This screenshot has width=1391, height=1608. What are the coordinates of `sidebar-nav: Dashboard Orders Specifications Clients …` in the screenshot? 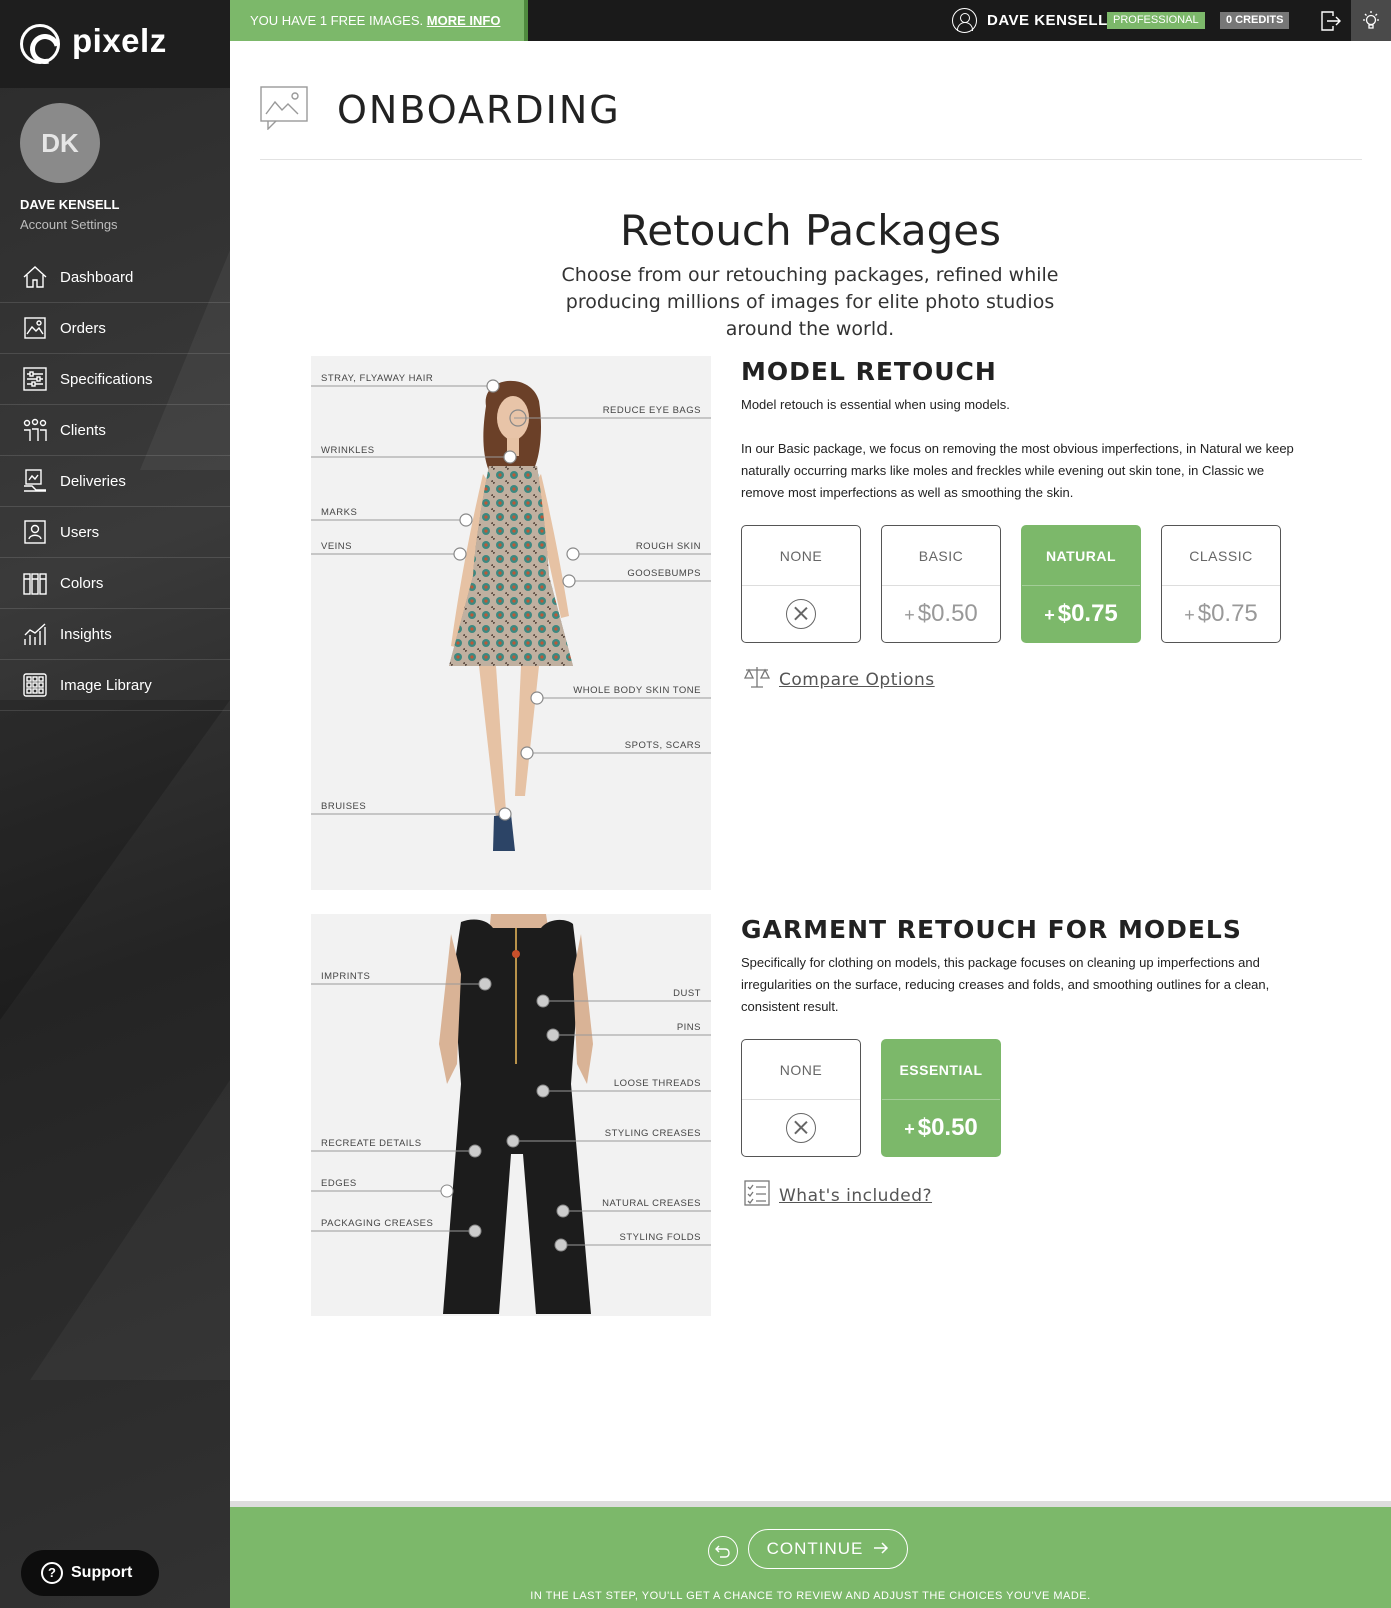 It's located at (115, 481).